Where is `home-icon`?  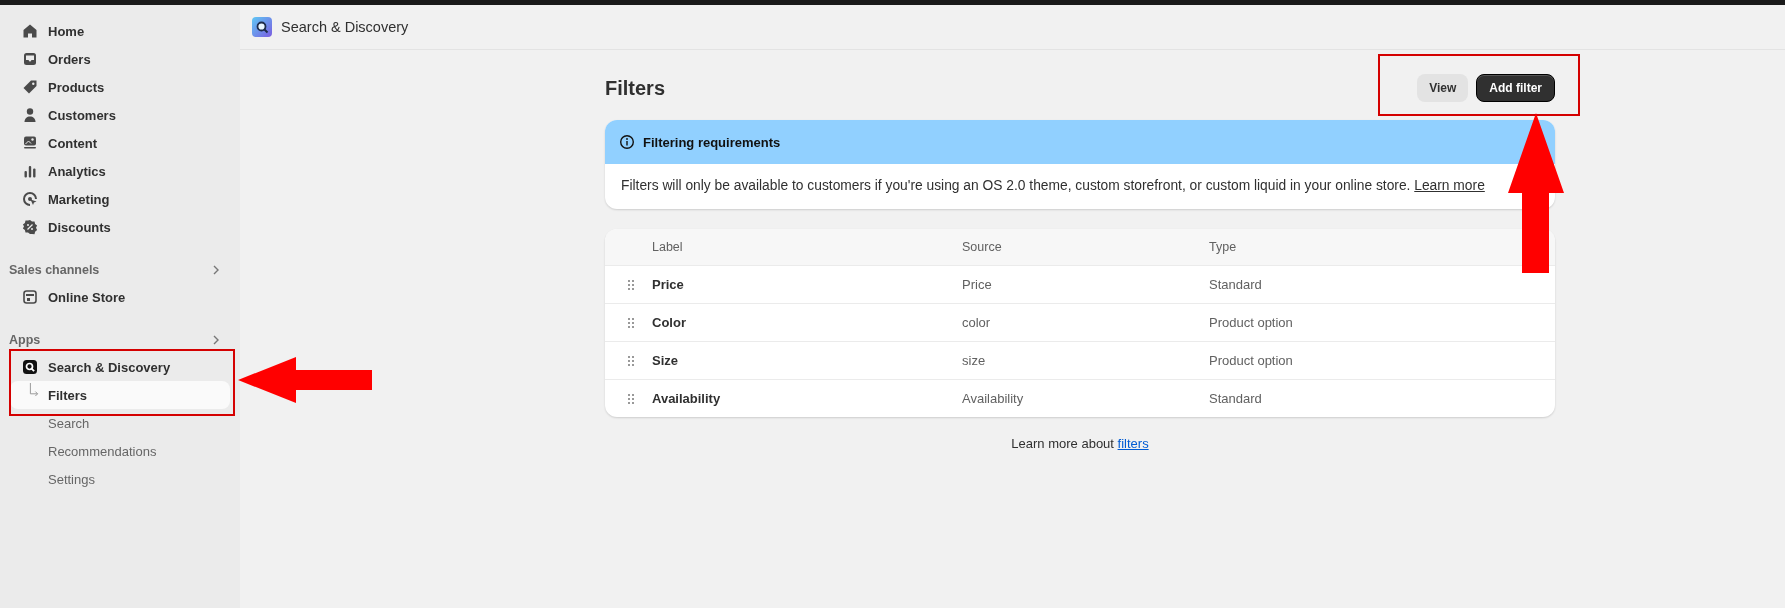 home-icon is located at coordinates (30, 31).